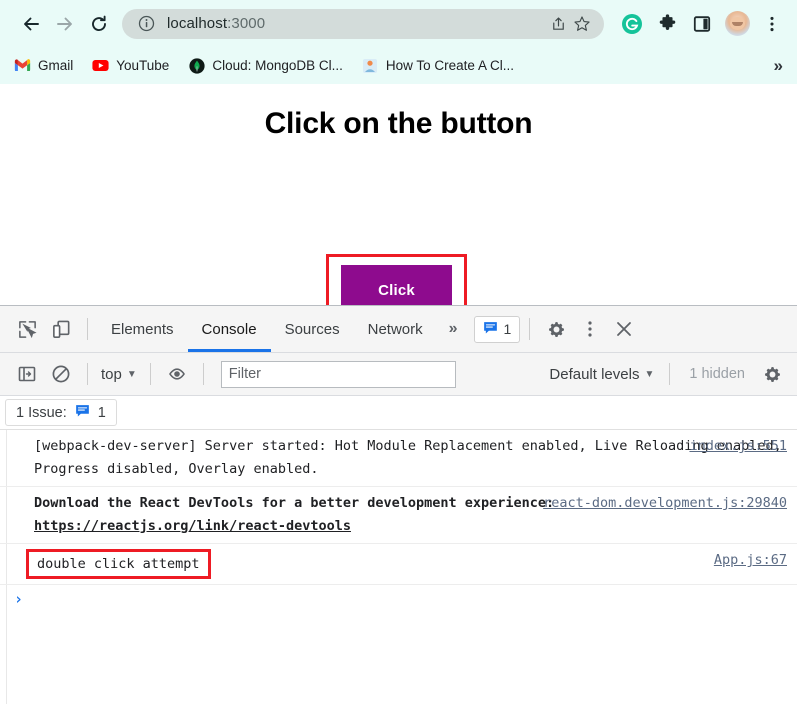  What do you see at coordinates (111, 374) in the screenshot?
I see `execution-context-value: top` at bounding box center [111, 374].